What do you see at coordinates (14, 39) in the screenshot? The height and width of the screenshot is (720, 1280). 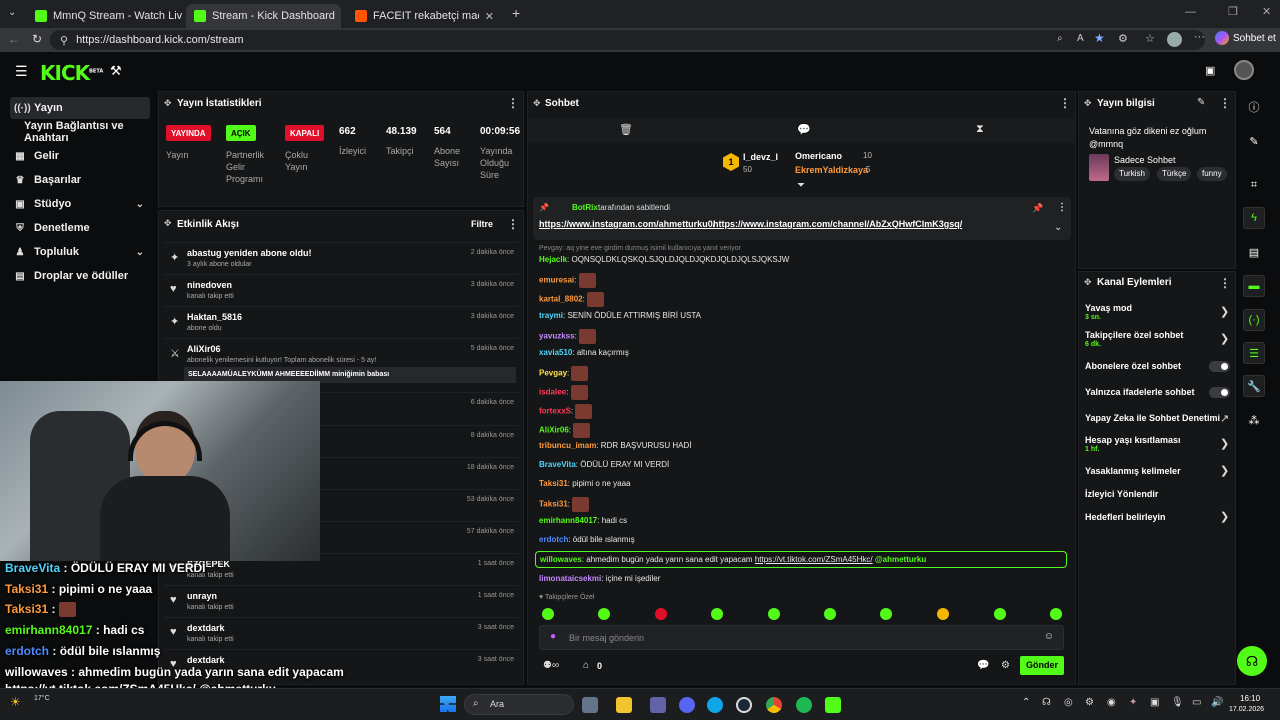 I see `back-icon: ←` at bounding box center [14, 39].